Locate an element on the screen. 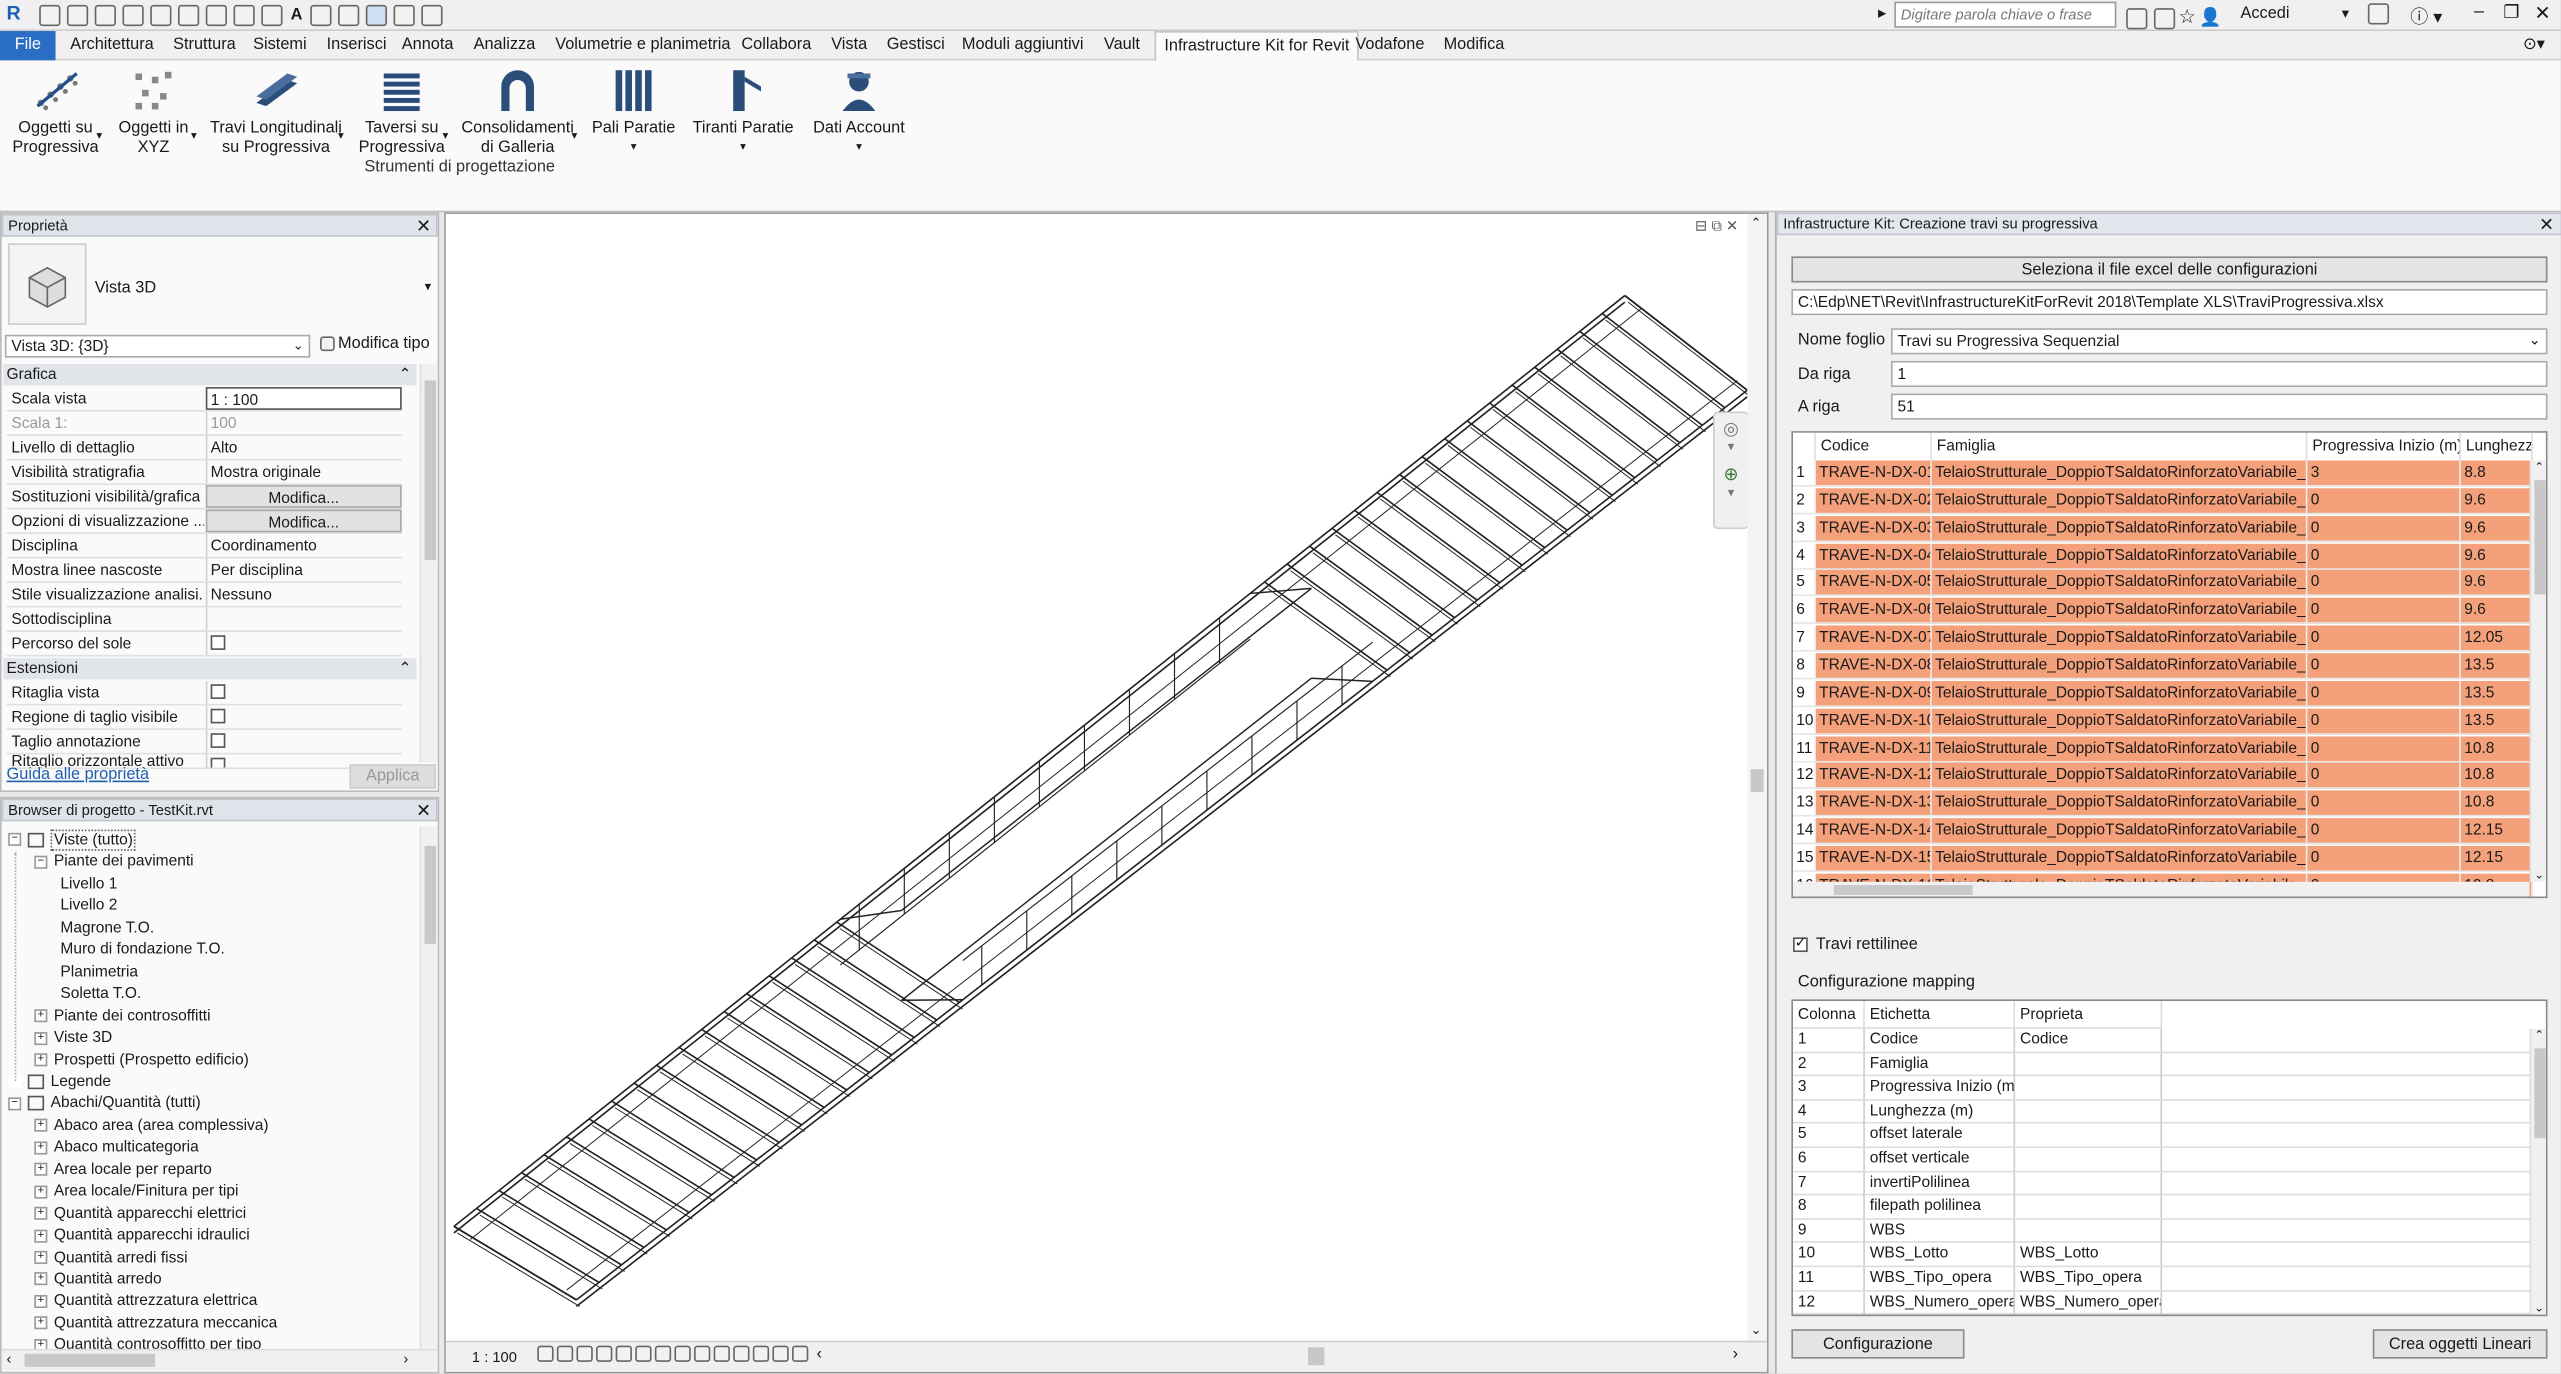 Image resolution: width=2561 pixels, height=1374 pixels. viewport-vscrollbar: ⌃ ⌄ is located at coordinates (1757, 777).